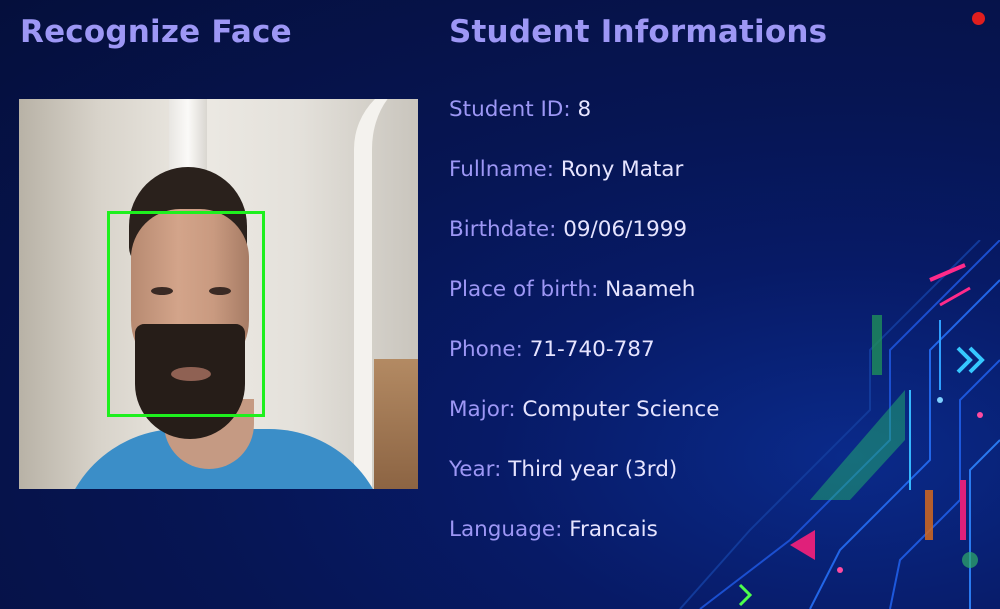  What do you see at coordinates (638, 32) in the screenshot?
I see `student-info-title: Student Informations` at bounding box center [638, 32].